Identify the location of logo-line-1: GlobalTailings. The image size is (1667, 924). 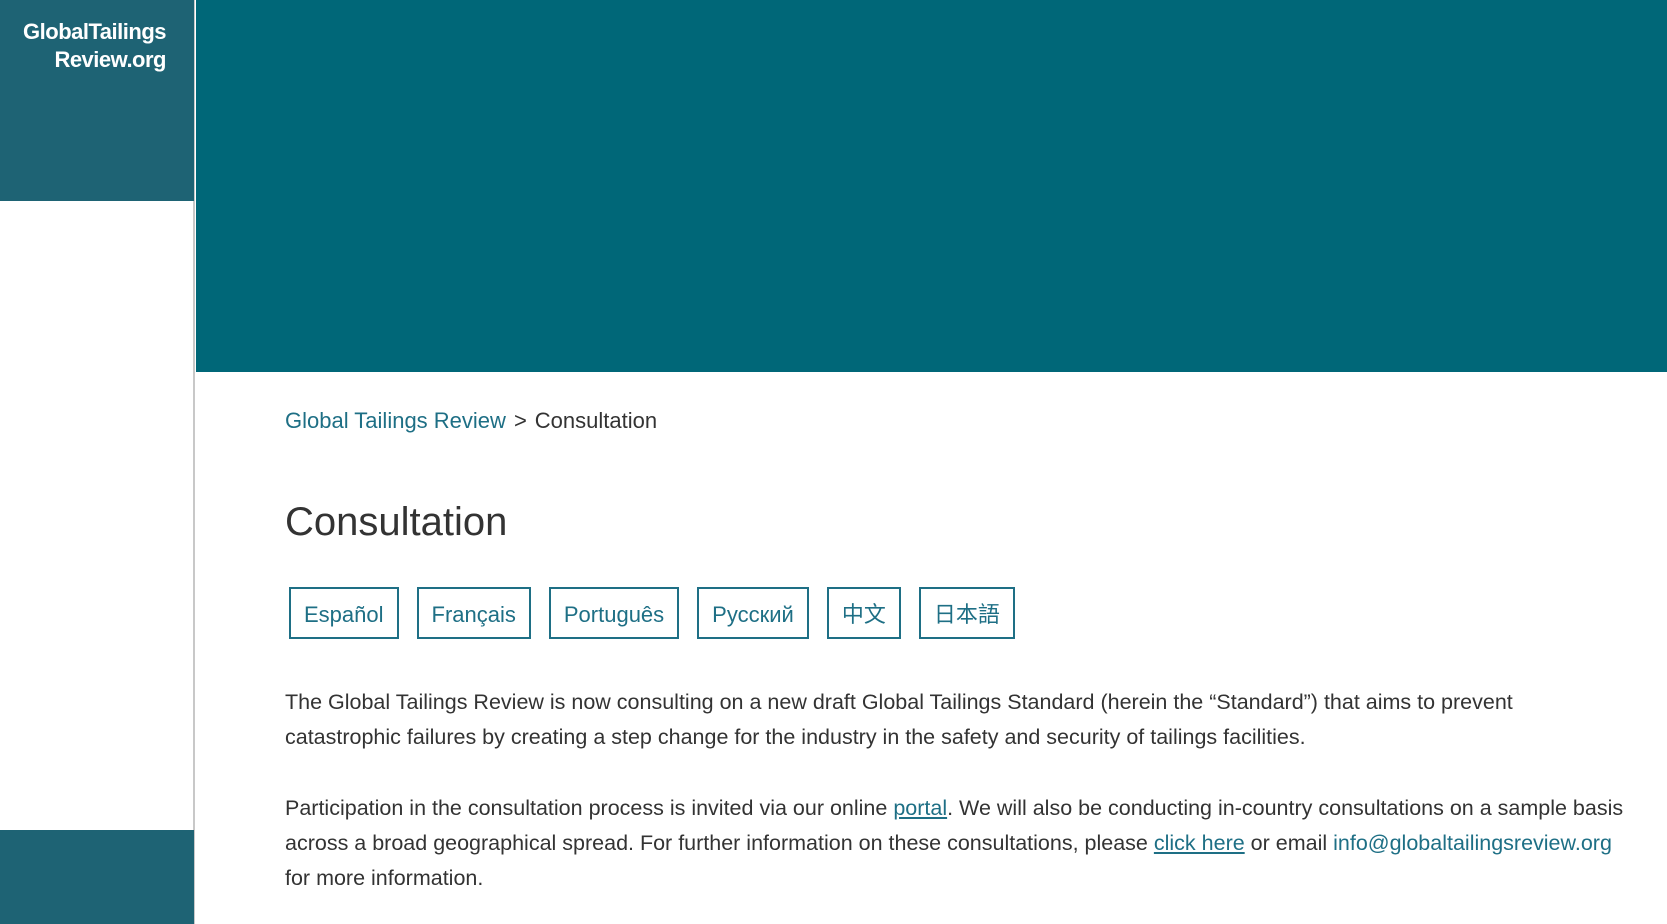
(94, 31).